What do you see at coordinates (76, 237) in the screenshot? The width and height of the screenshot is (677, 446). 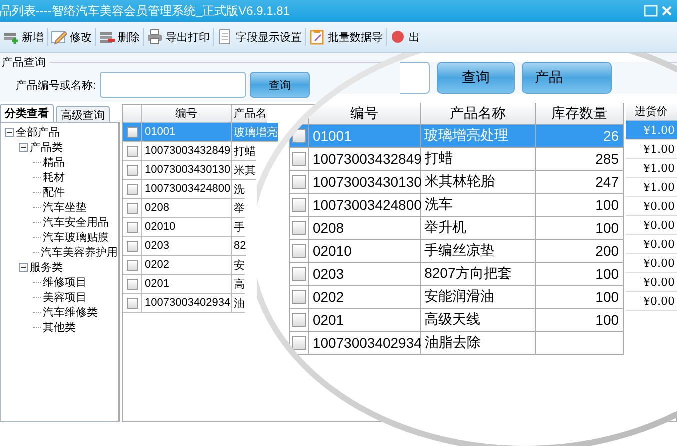 I see `tree-item: 汽车玻璃贴膜` at bounding box center [76, 237].